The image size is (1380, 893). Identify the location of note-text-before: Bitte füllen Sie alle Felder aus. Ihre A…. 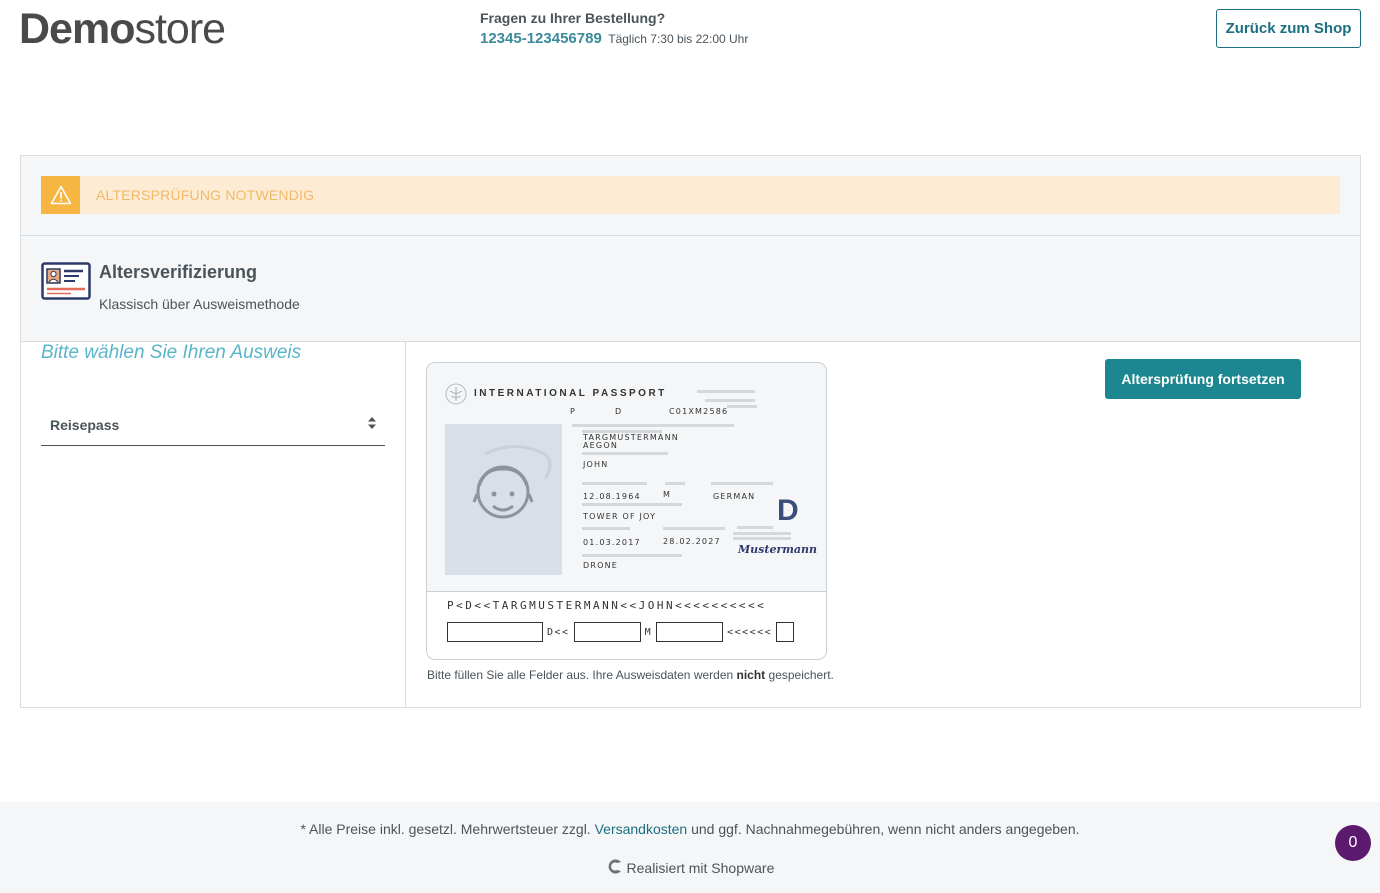
(582, 675).